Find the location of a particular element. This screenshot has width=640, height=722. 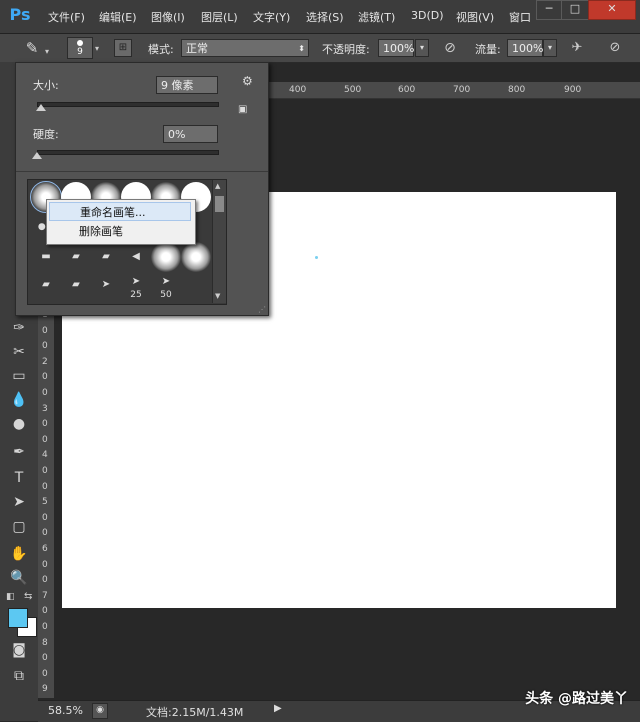

menu-3d: 3D(D) is located at coordinates (427, 15).